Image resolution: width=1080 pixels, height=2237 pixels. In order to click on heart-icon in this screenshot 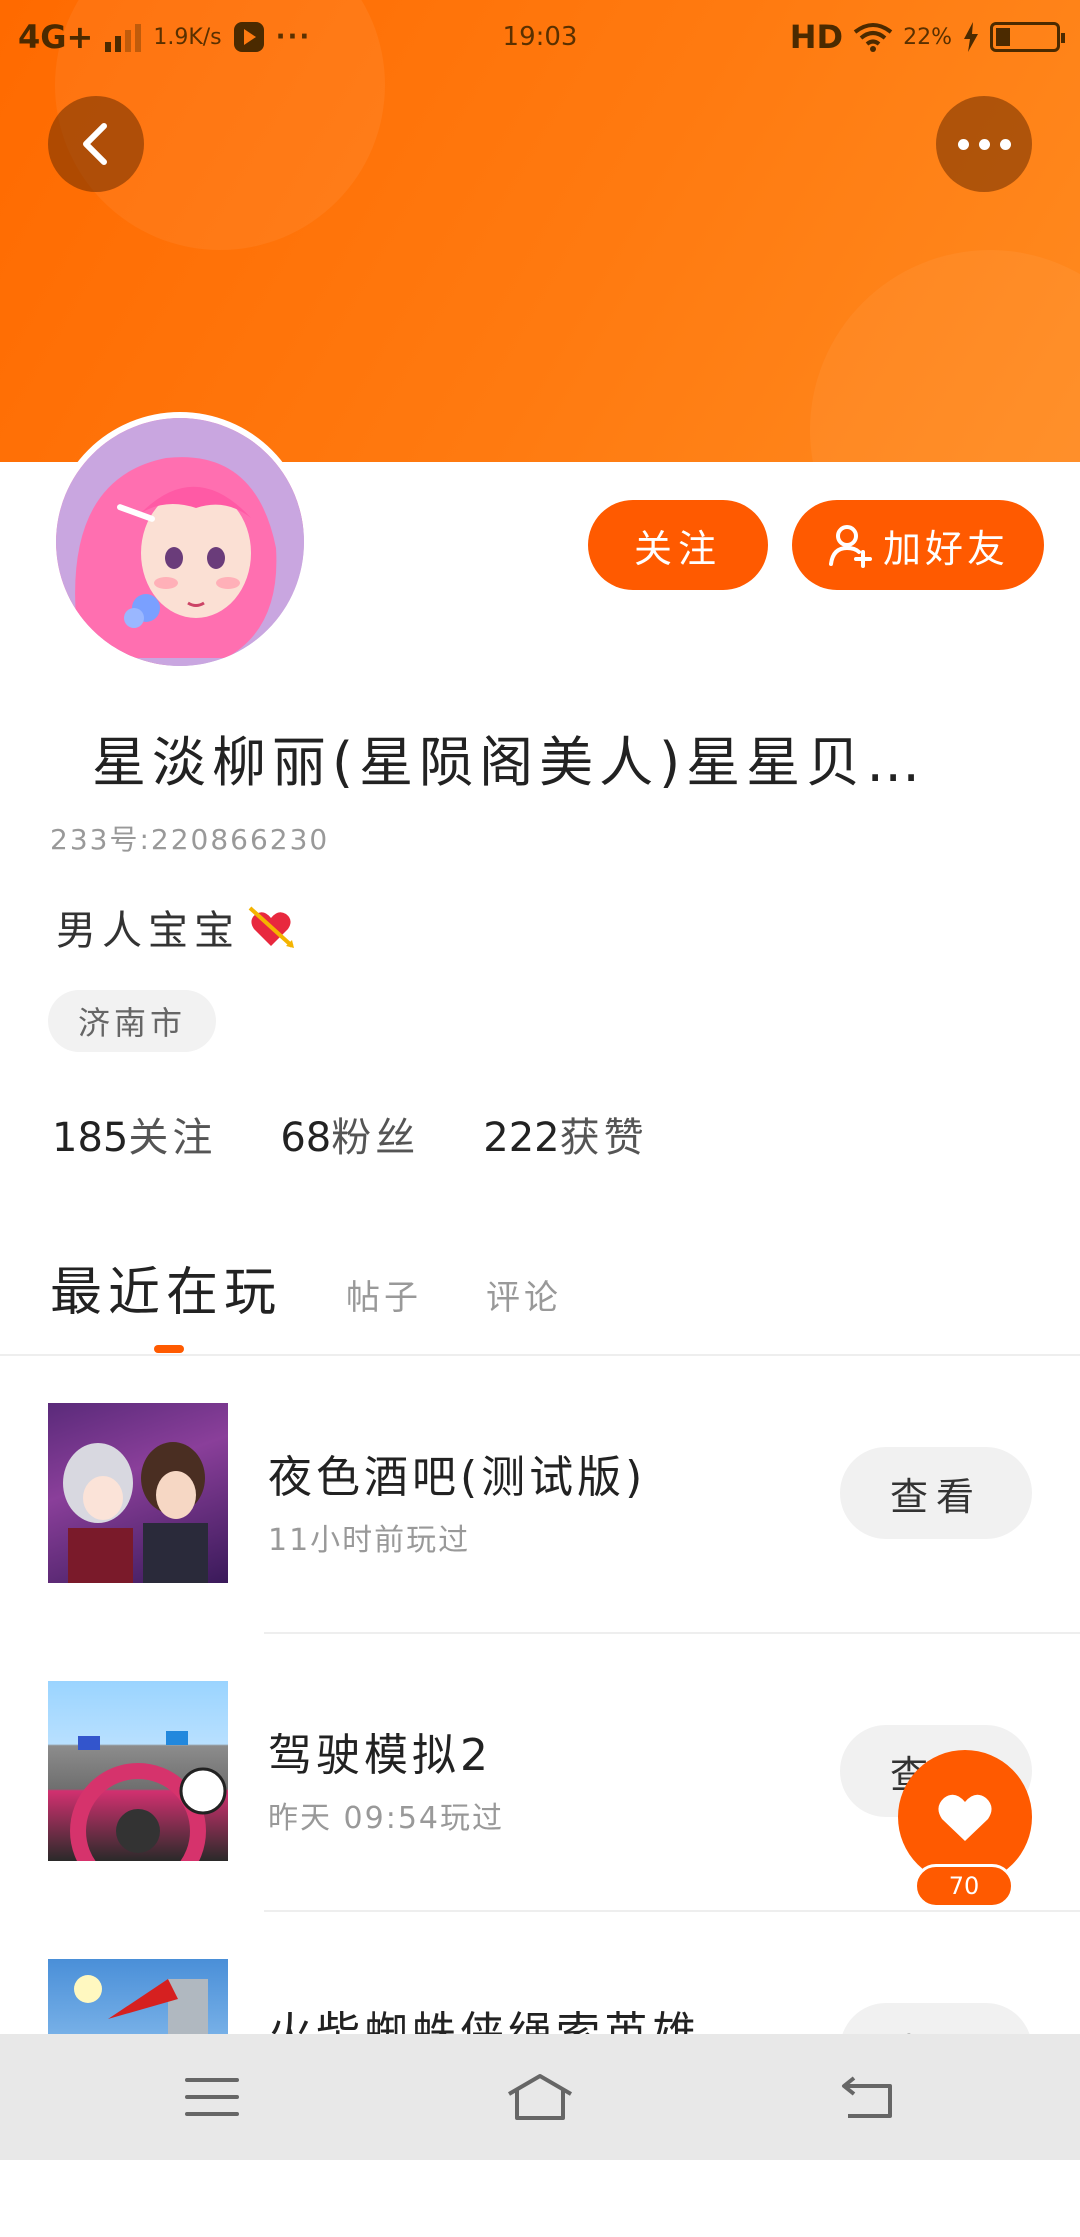, I will do `click(965, 1817)`.